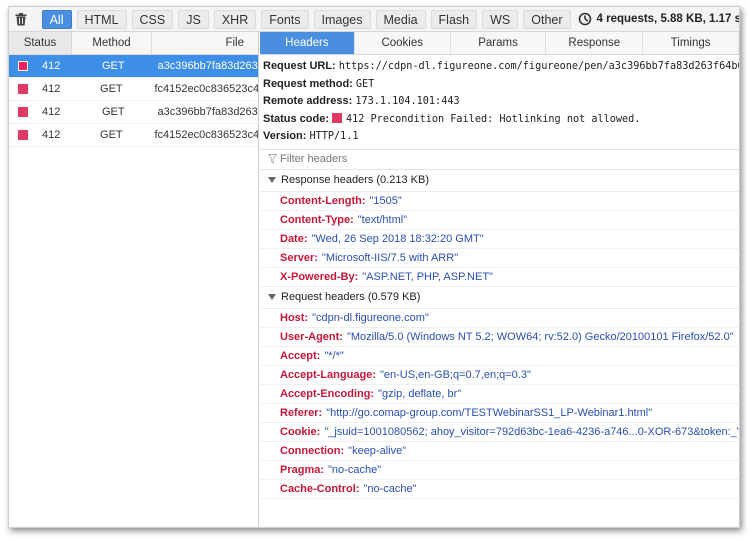 This screenshot has width=750, height=541. What do you see at coordinates (302, 469) in the screenshot?
I see `header-name: Pragma:` at bounding box center [302, 469].